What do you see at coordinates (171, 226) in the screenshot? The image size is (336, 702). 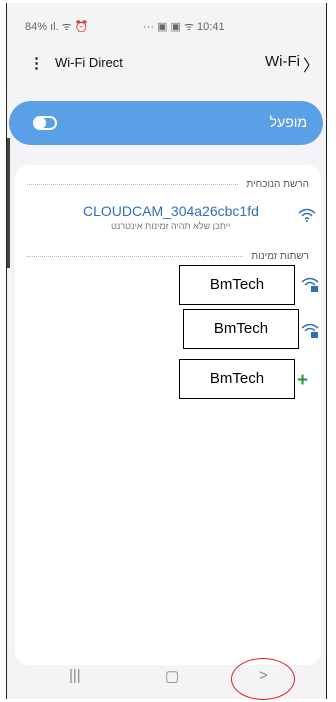 I see `current-network-subtitle: ייתכן שלא תהיה זמינות אינטרנט` at bounding box center [171, 226].